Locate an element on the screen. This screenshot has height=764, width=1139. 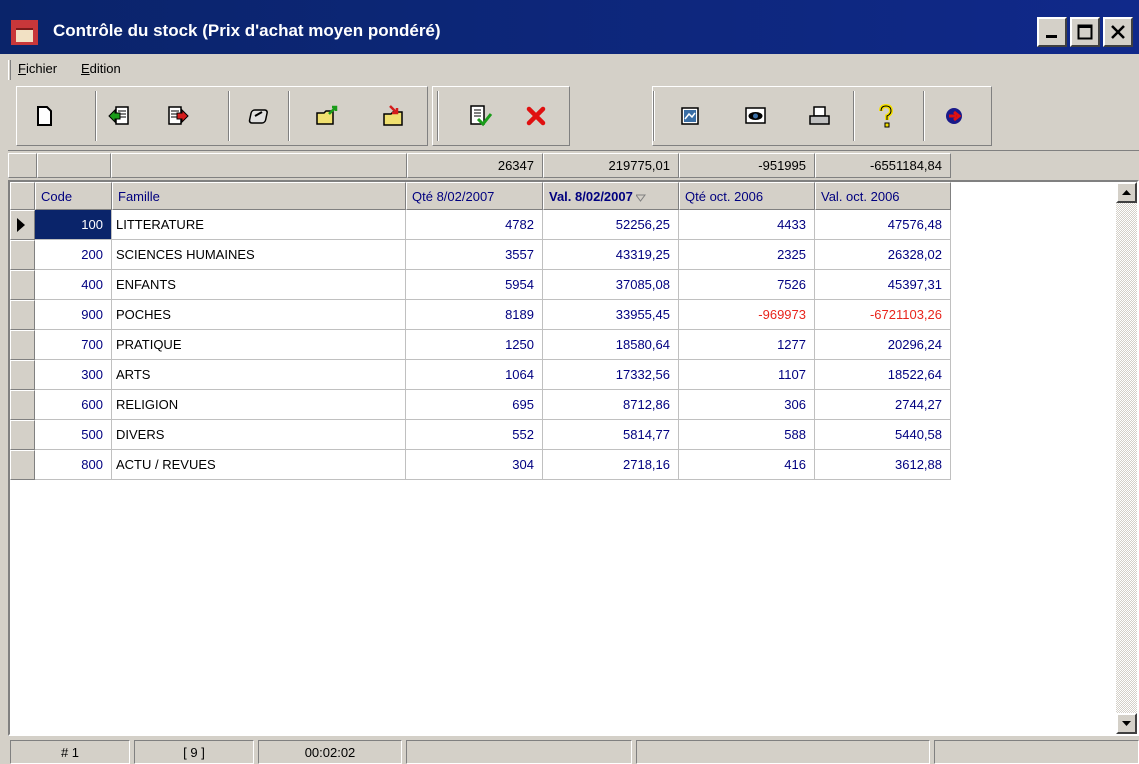
total-val-current: 219775,01 is located at coordinates (611, 165).